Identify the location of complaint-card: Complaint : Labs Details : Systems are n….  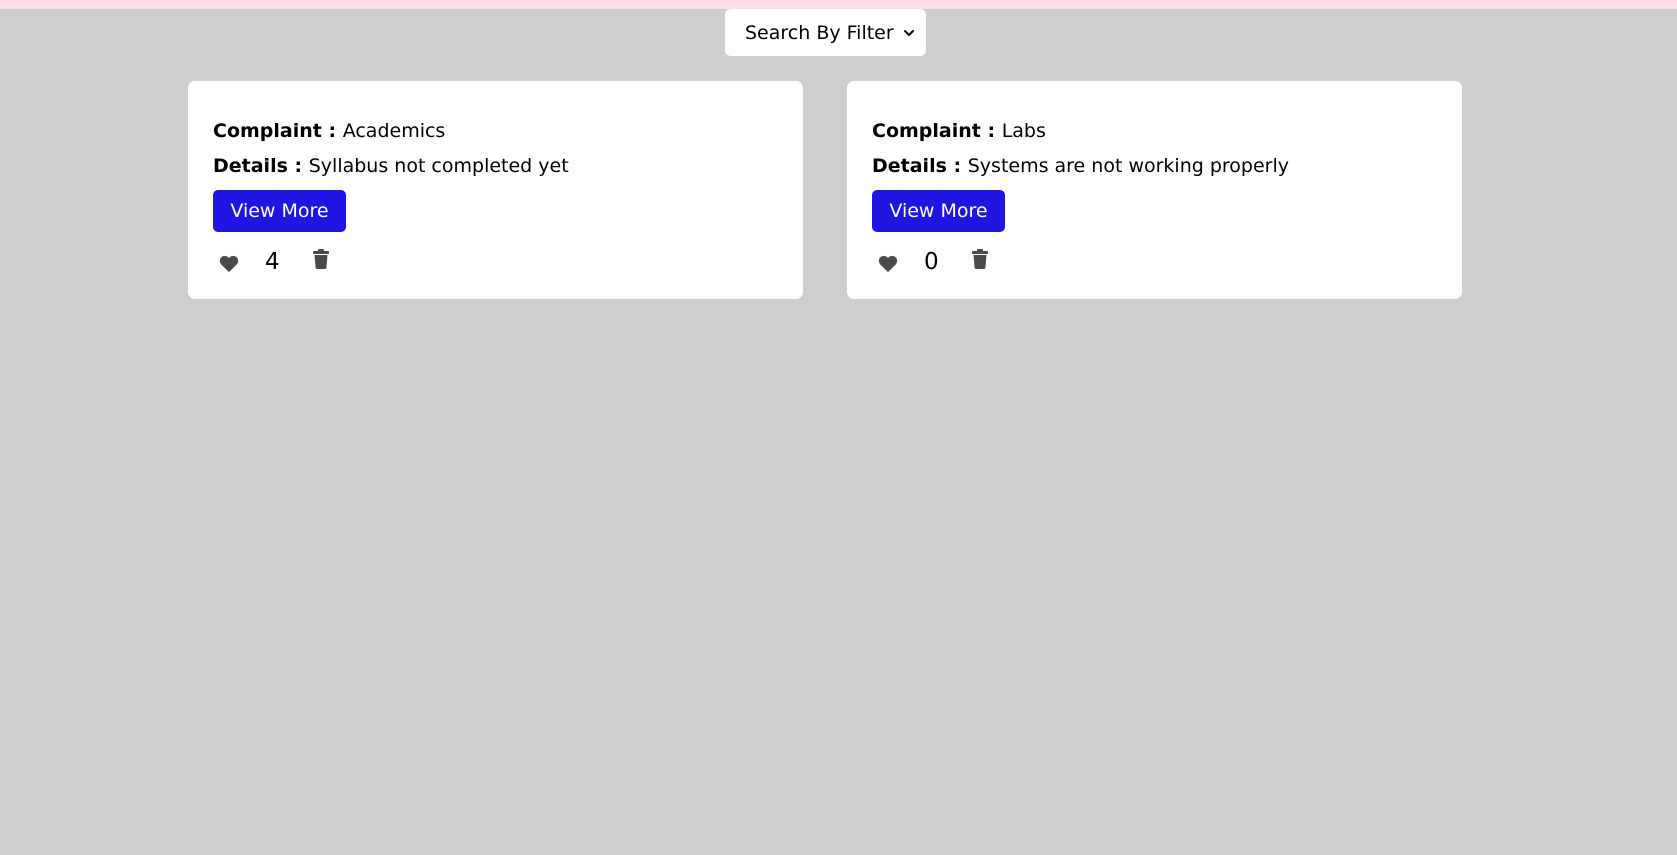
(1154, 190).